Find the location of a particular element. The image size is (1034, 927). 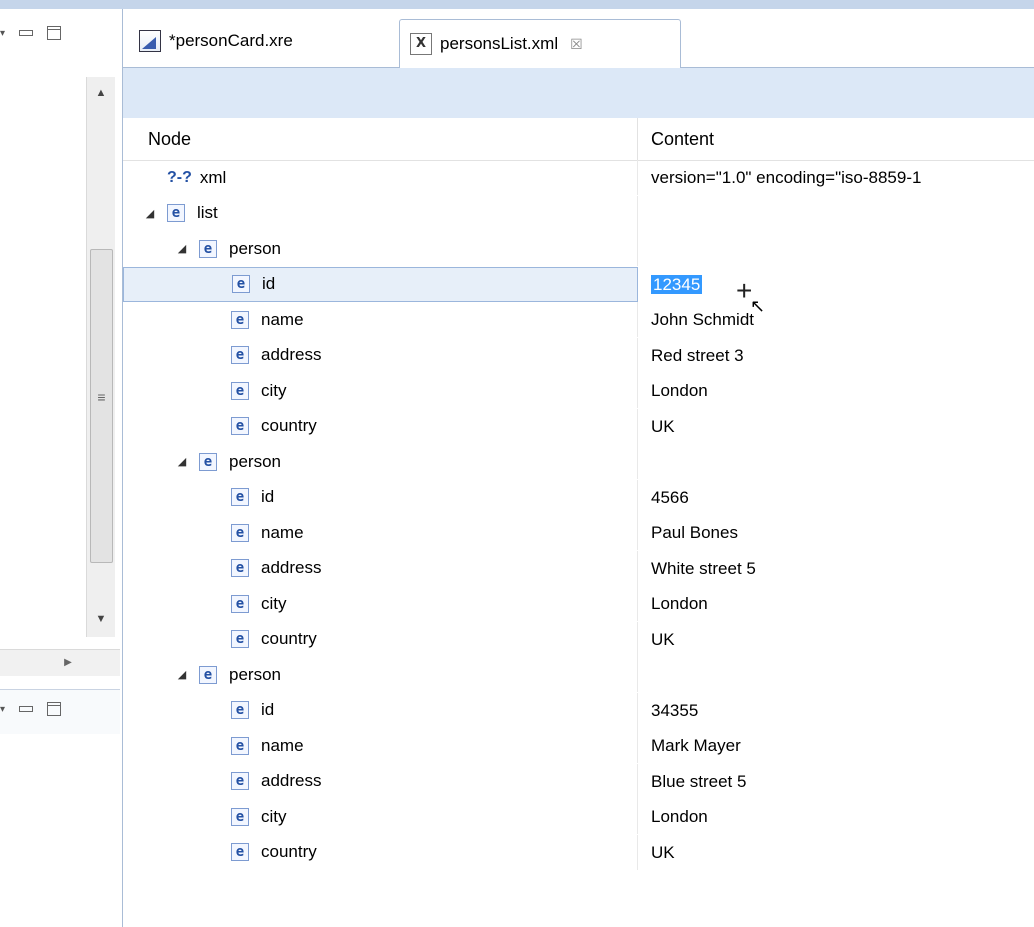

column-header-content: Content is located at coordinates (676, 139).